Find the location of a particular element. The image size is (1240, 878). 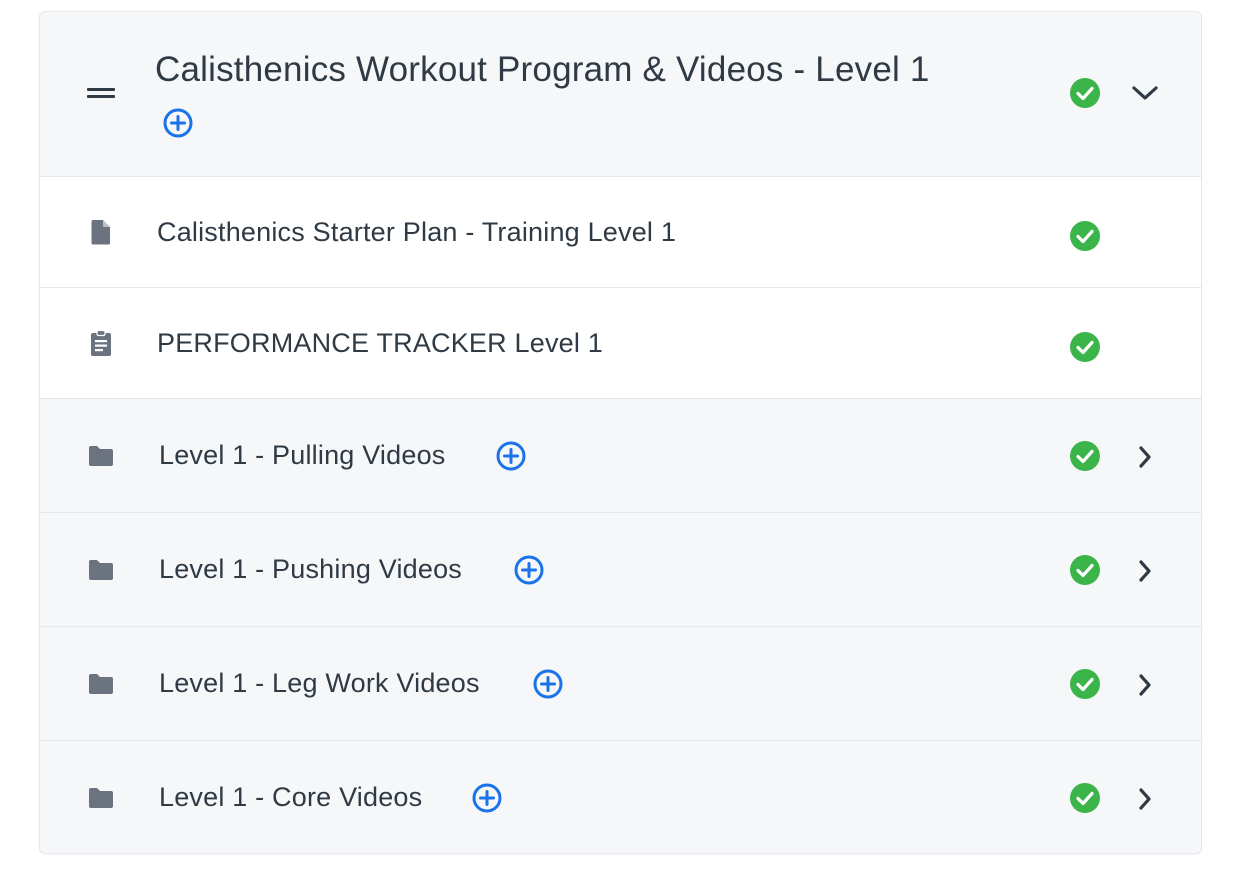

folder-row: Level 1 - Core Videos is located at coordinates (620, 797).